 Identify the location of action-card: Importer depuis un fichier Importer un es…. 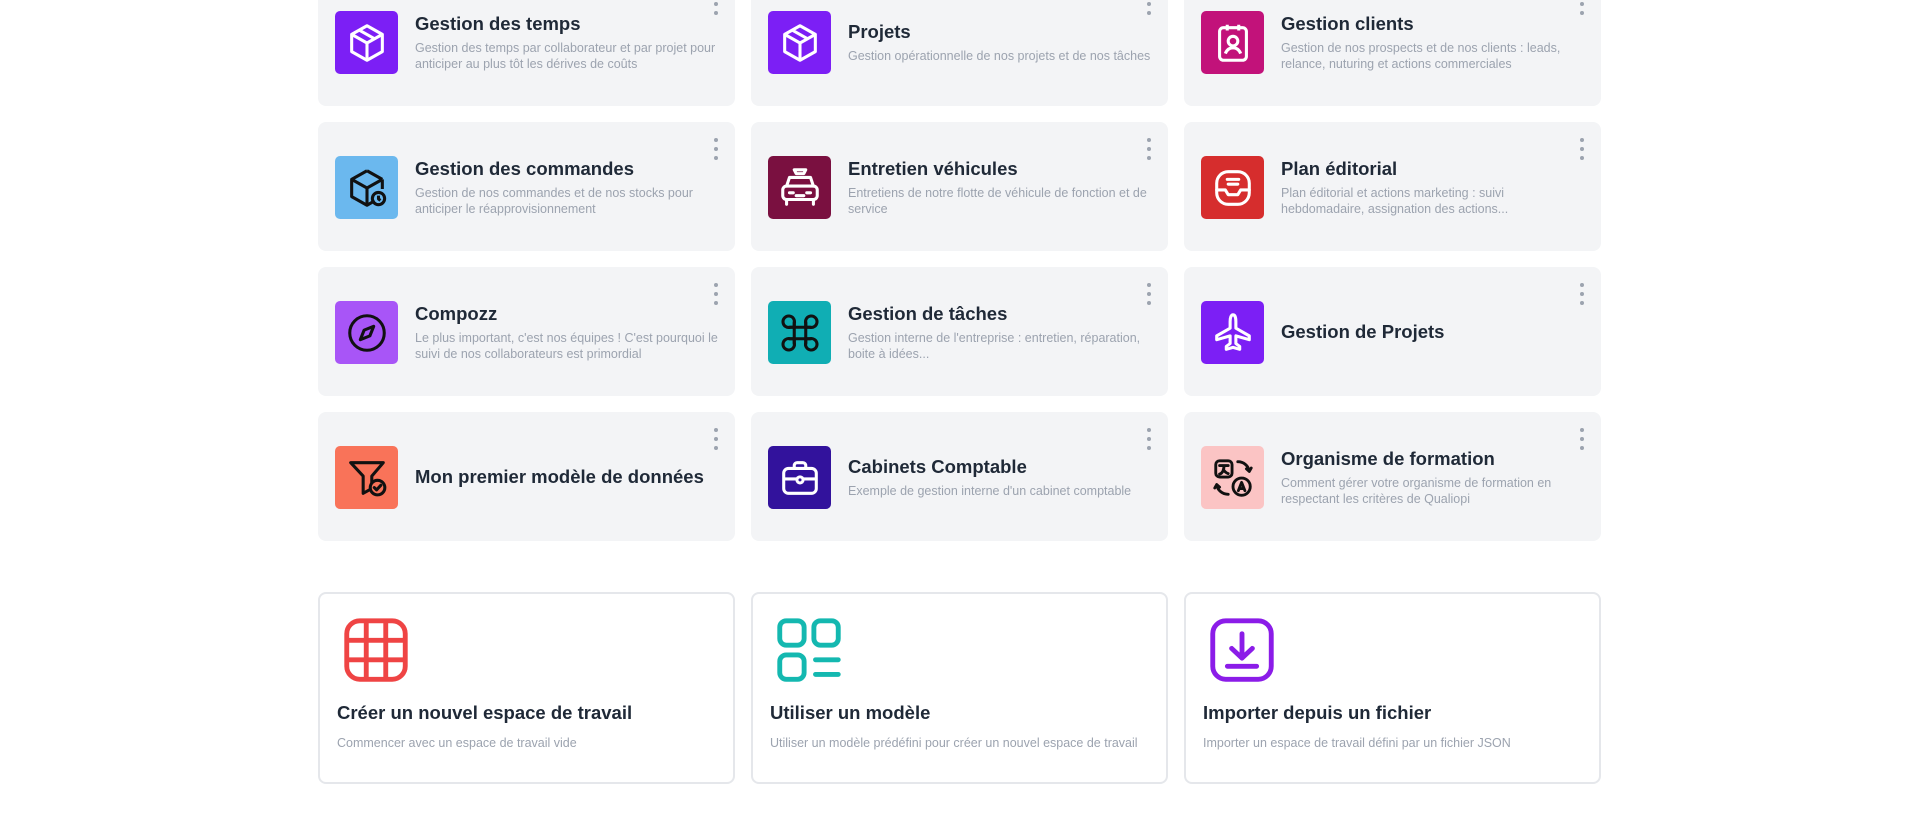
(1392, 688).